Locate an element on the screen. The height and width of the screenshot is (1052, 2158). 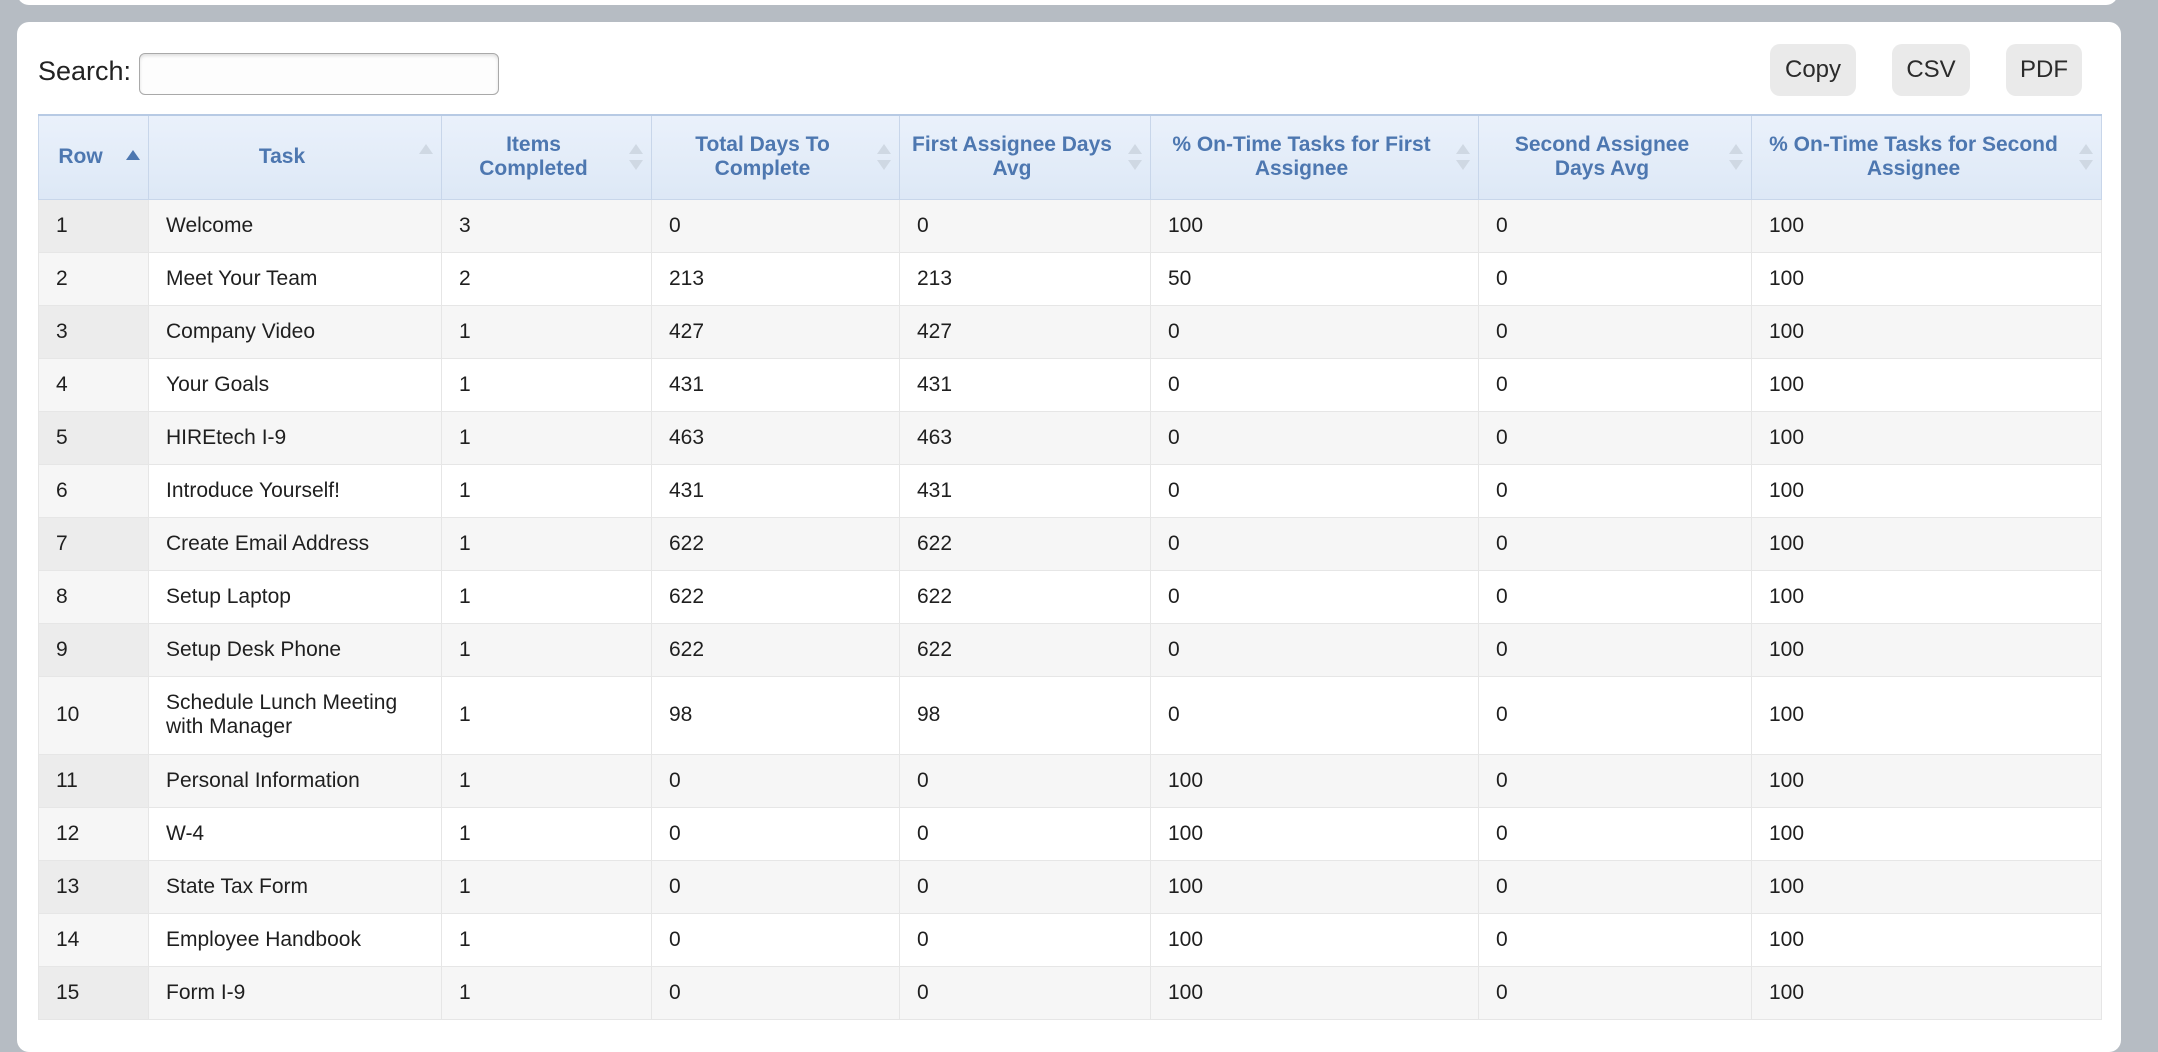
column-header-task: Task is located at coordinates (295, 157).